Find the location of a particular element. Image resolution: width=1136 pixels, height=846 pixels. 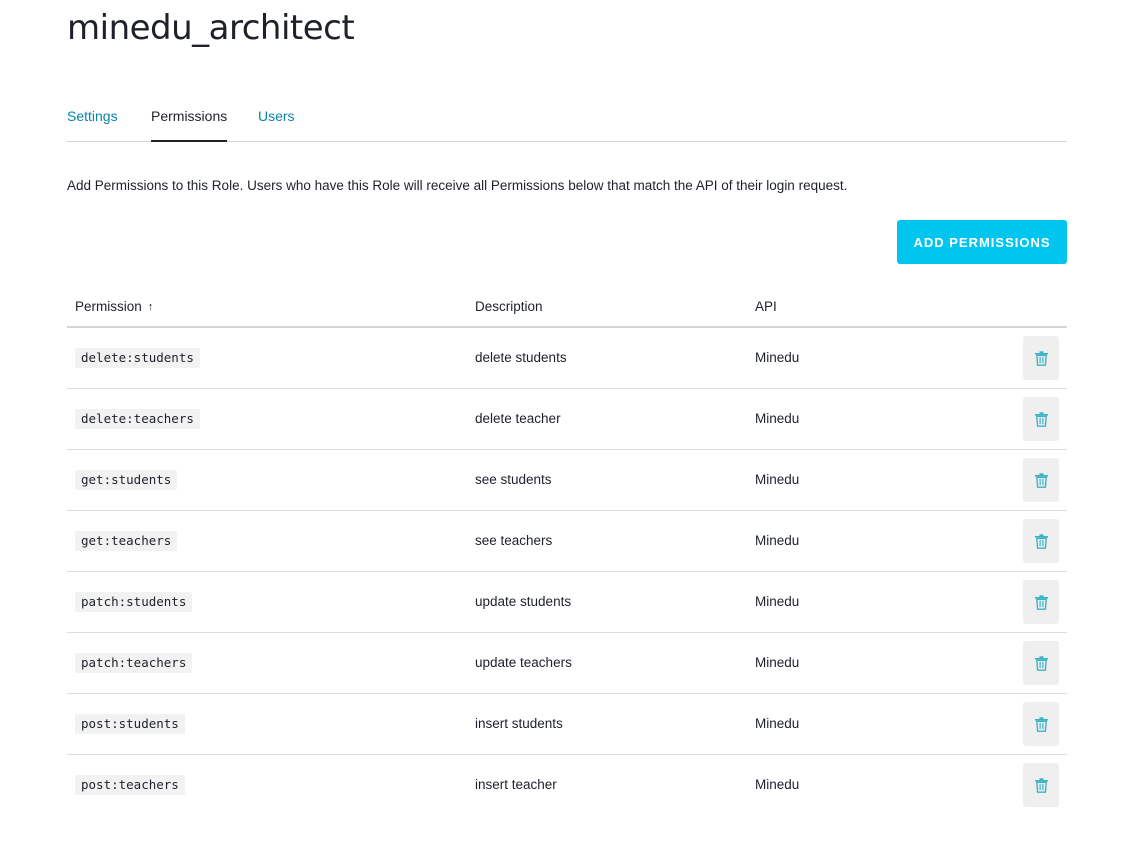

permission-code: get:students is located at coordinates (126, 480).